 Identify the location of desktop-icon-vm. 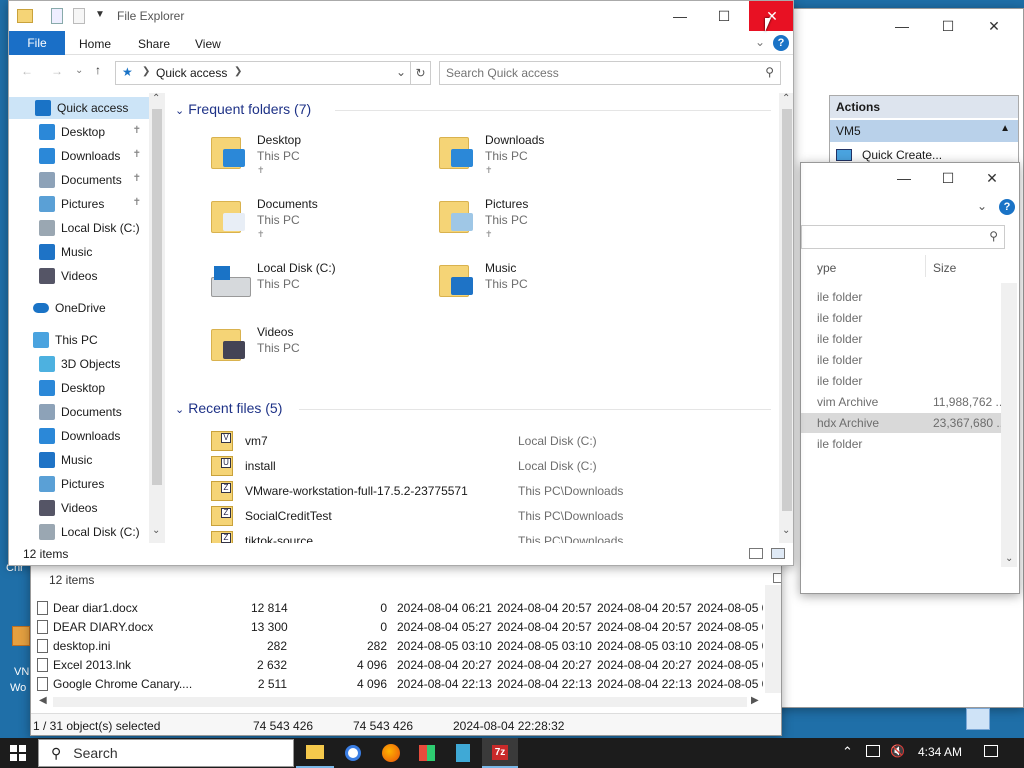
(21, 636).